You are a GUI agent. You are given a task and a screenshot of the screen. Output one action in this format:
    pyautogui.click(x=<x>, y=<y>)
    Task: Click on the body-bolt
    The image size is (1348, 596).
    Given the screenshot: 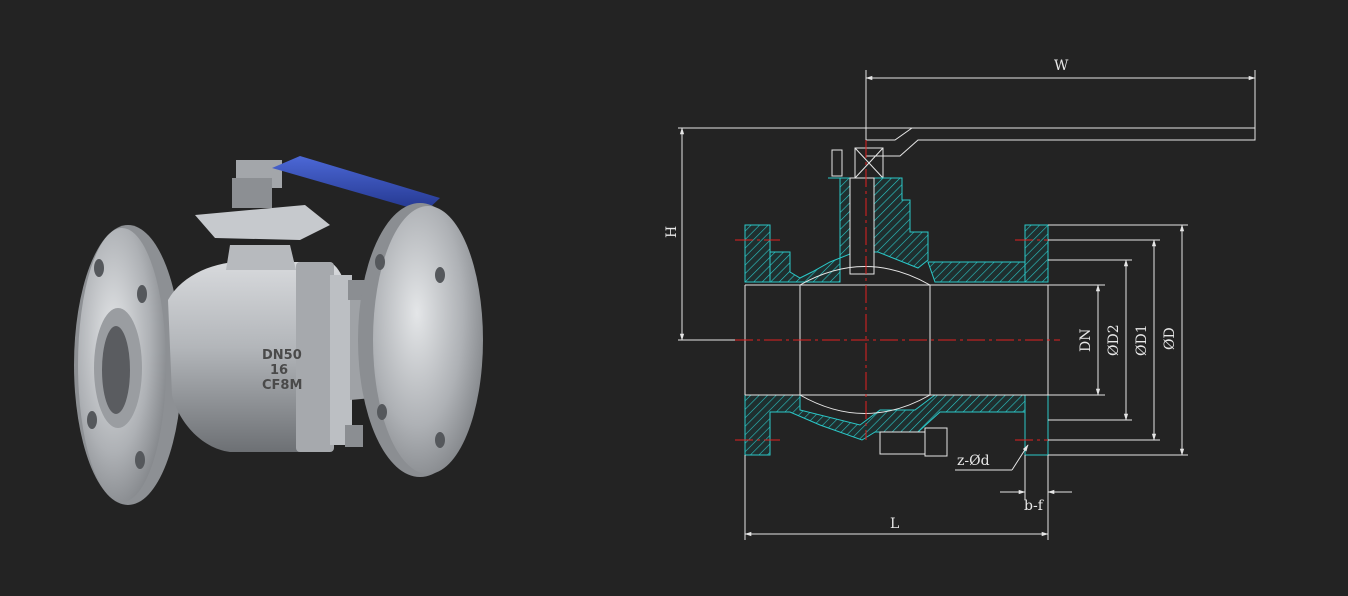 What is the action you would take?
    pyautogui.click(x=902, y=443)
    